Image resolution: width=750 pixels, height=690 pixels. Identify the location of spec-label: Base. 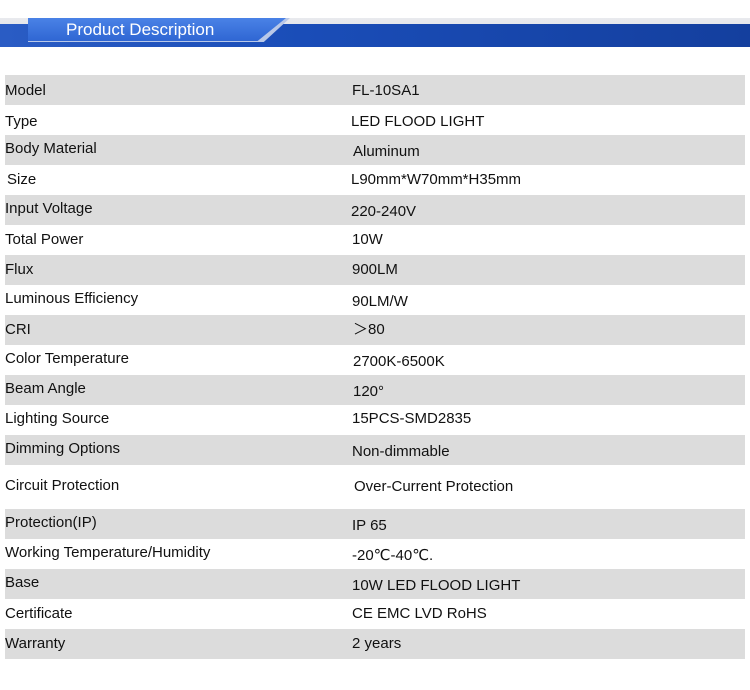
(22, 582).